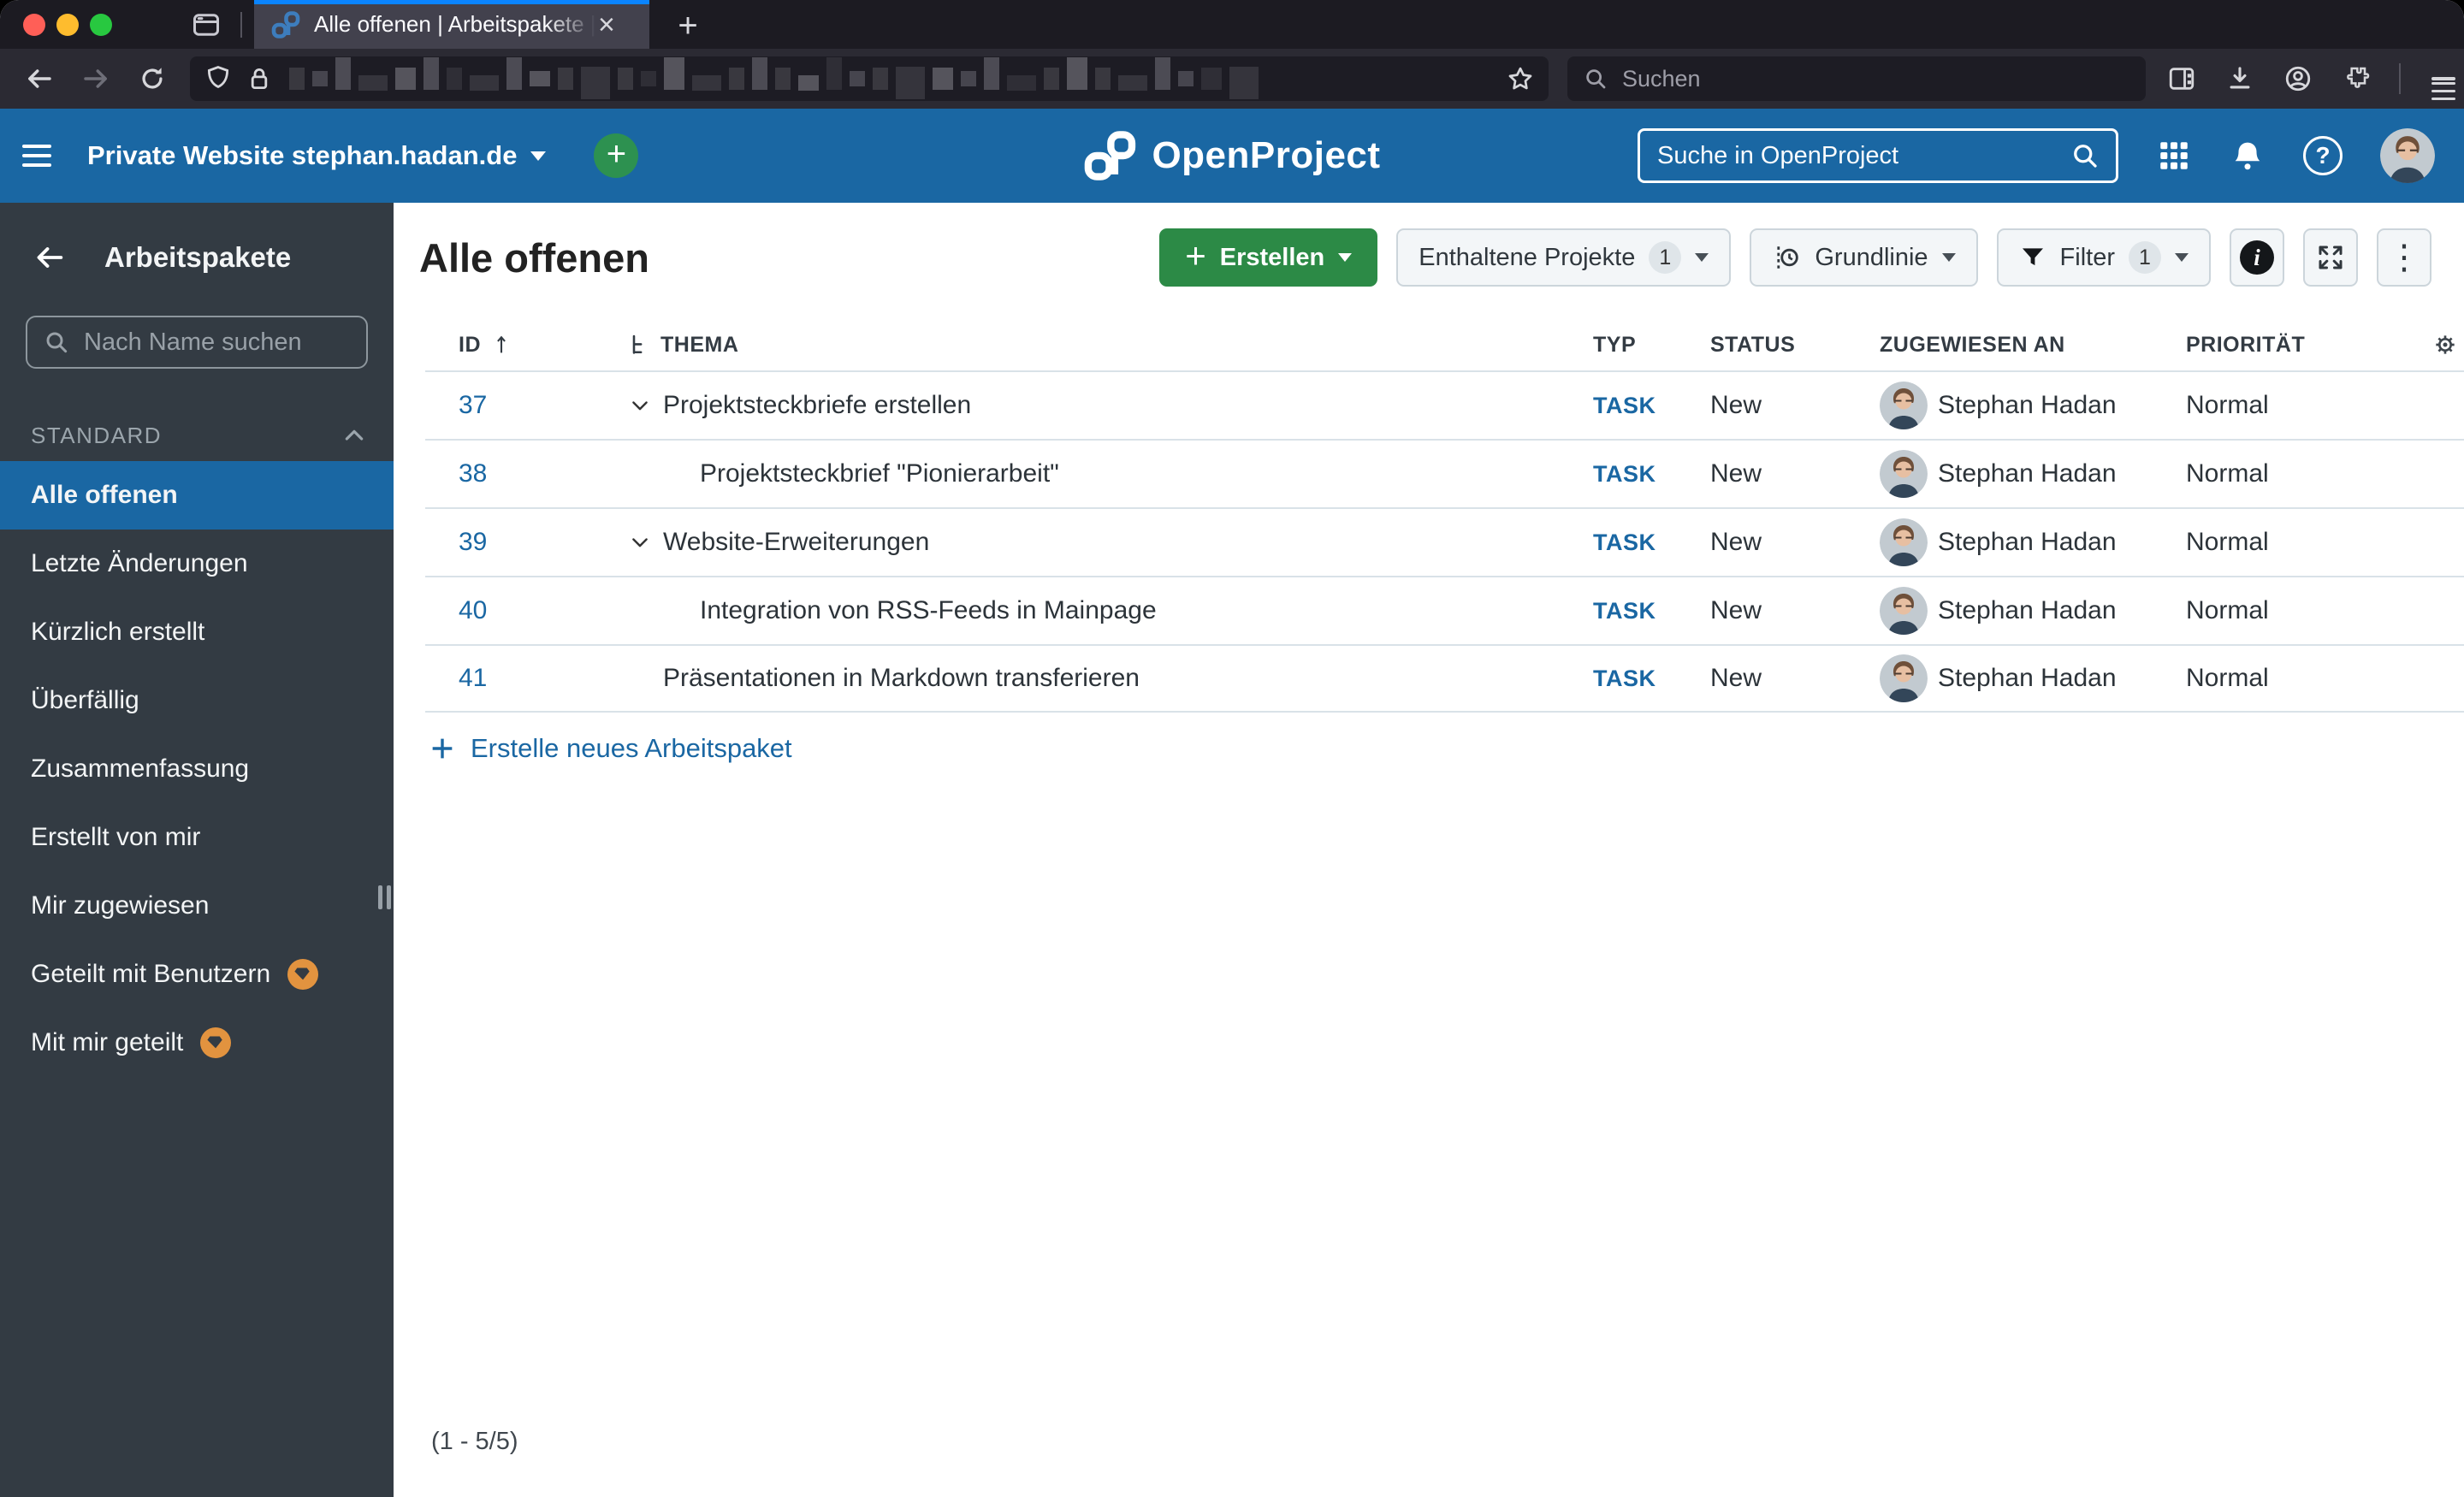  Describe the element at coordinates (1795, 345) in the screenshot. I see `column-header-status: STATUS` at that location.